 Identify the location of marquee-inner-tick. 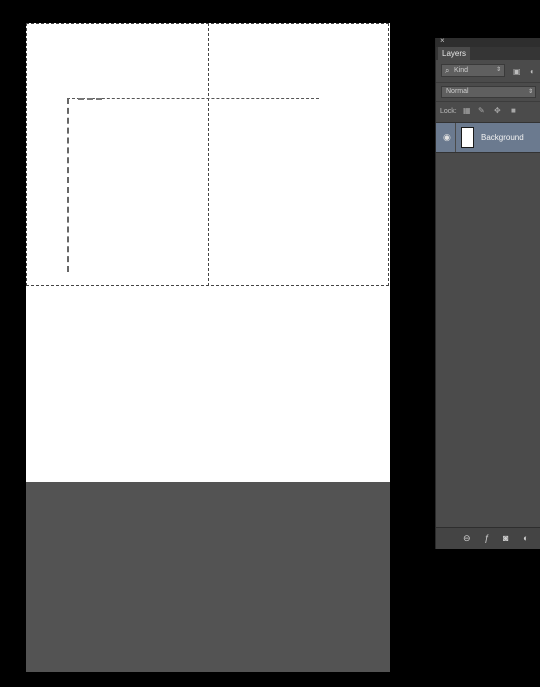
(90, 100).